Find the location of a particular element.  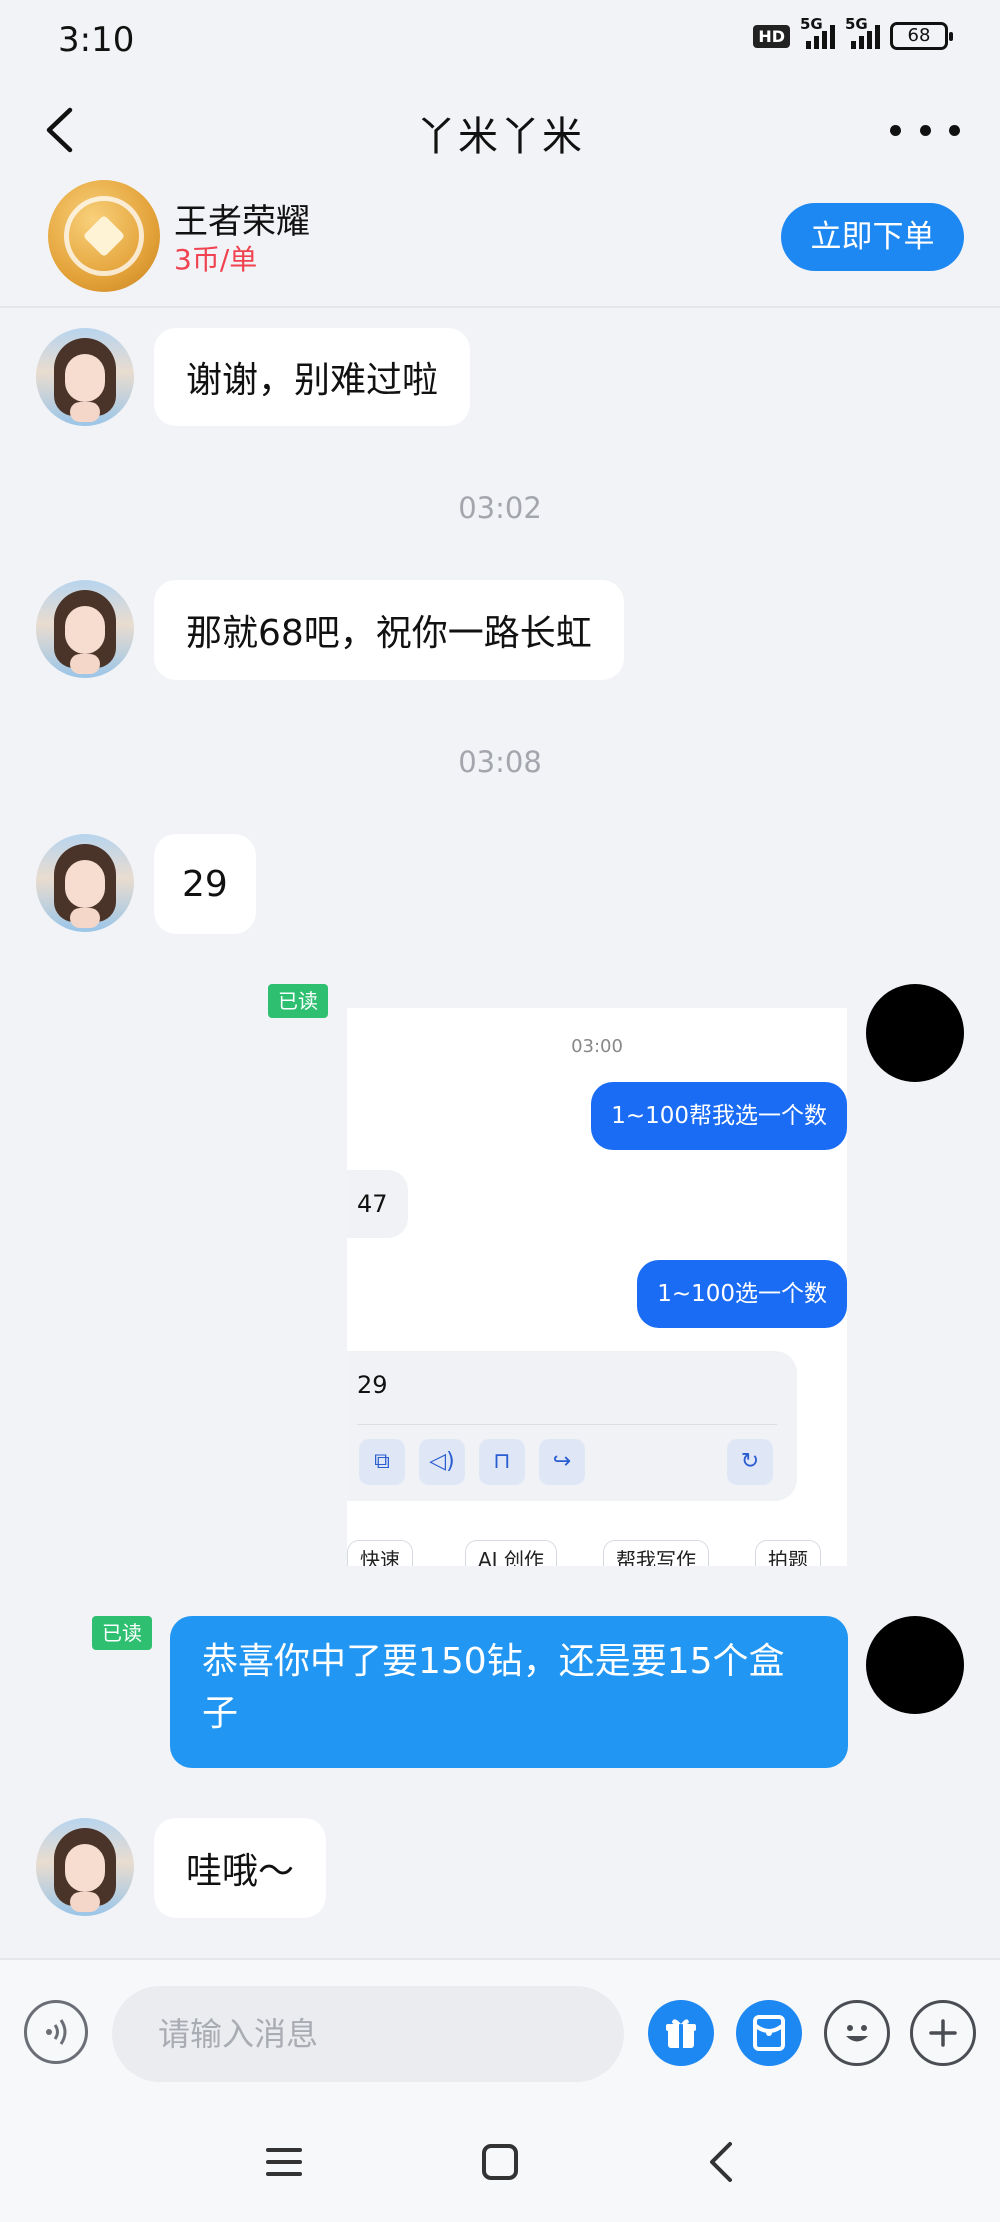

screenshot-chip: AI 创作 is located at coordinates (511, 1553).